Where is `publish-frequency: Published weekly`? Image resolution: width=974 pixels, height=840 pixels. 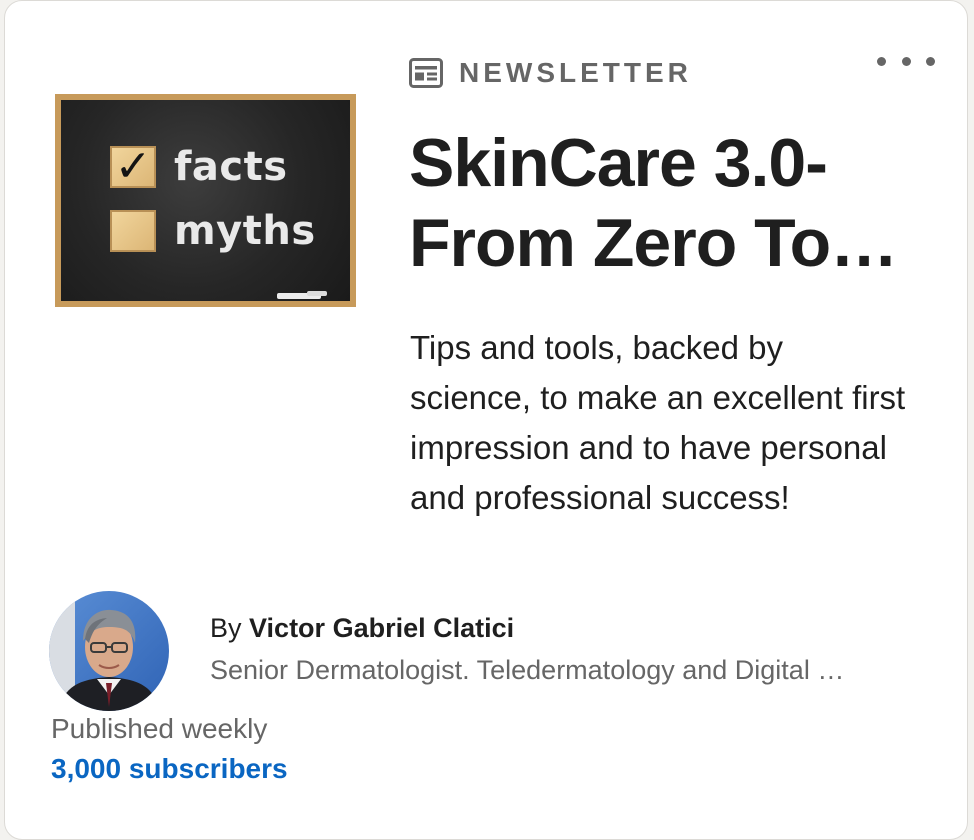 publish-frequency: Published weekly is located at coordinates (159, 728).